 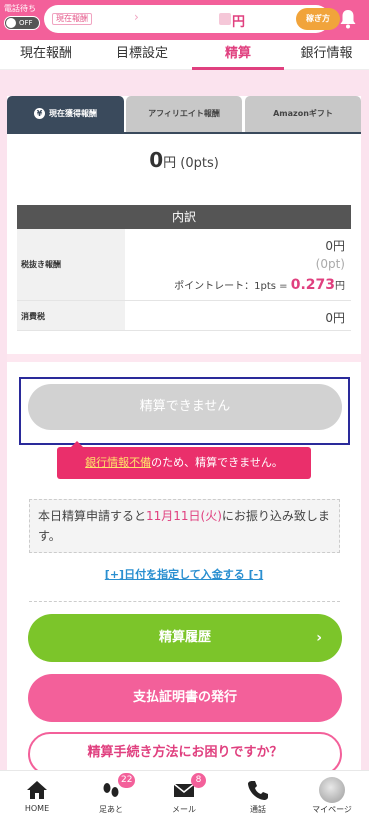 I want to click on total-pts: (0pts), so click(x=199, y=163).